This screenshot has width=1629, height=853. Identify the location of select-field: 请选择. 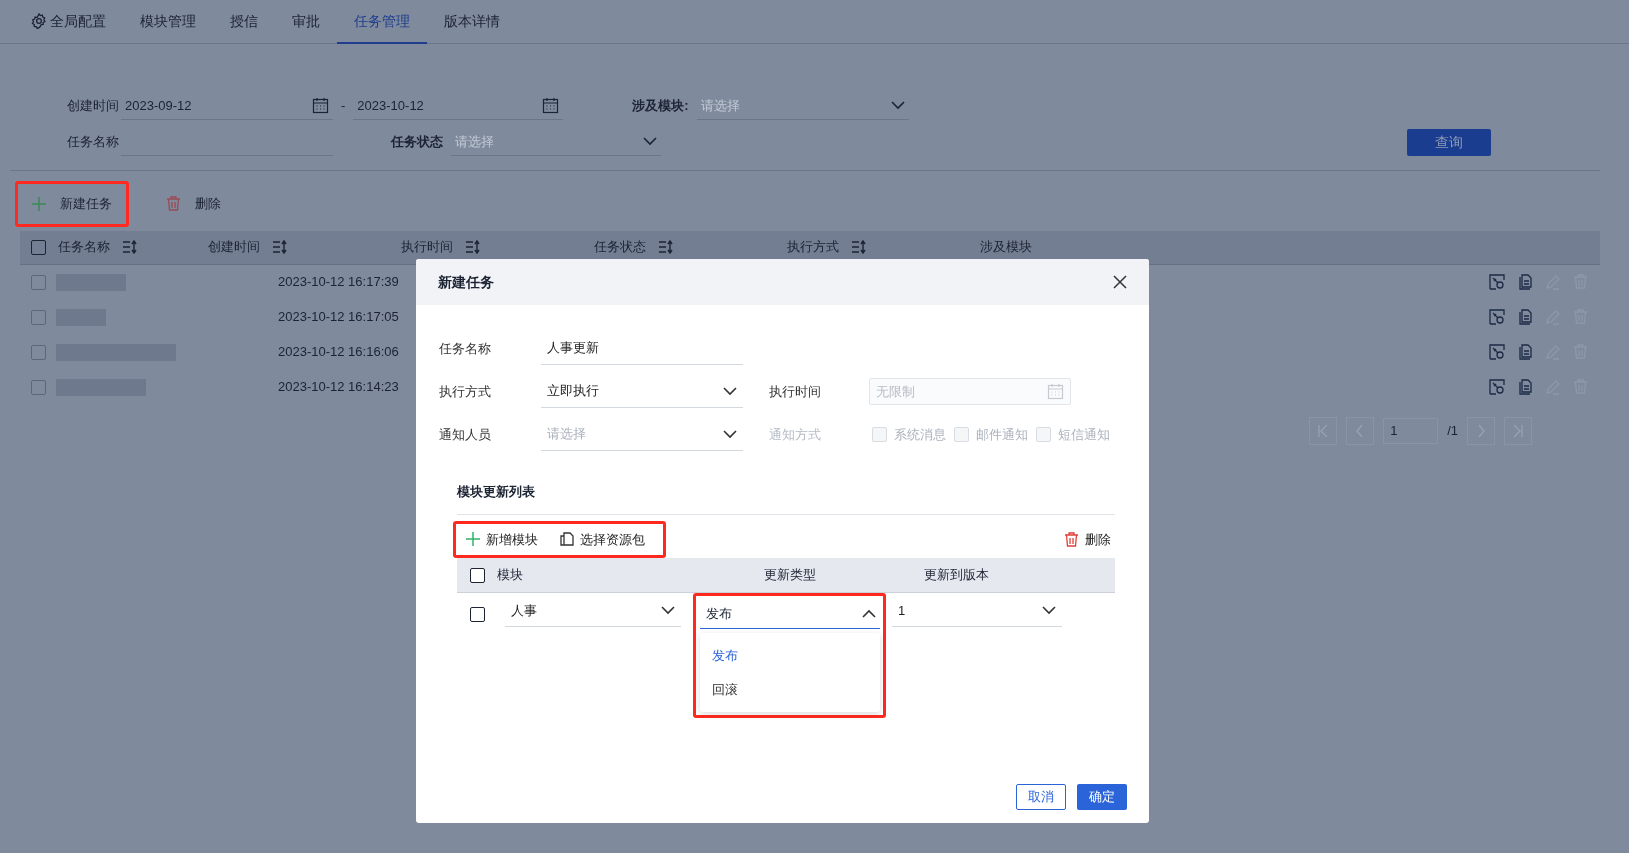
(642, 434).